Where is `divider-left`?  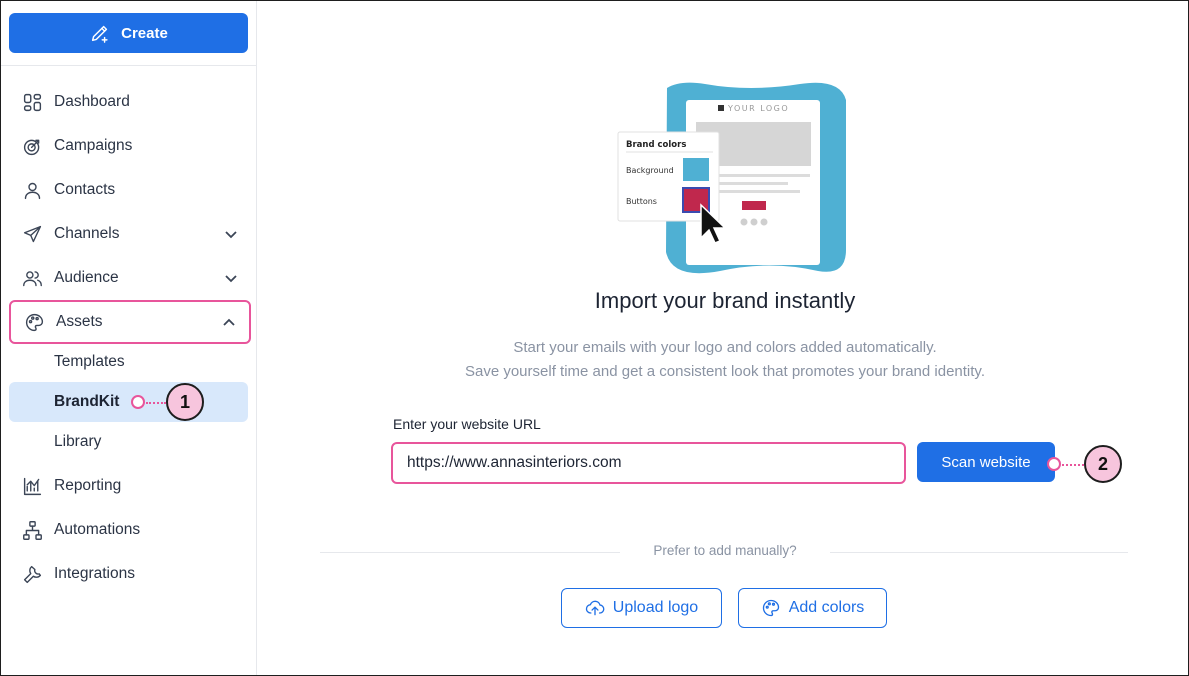
divider-left is located at coordinates (470, 552).